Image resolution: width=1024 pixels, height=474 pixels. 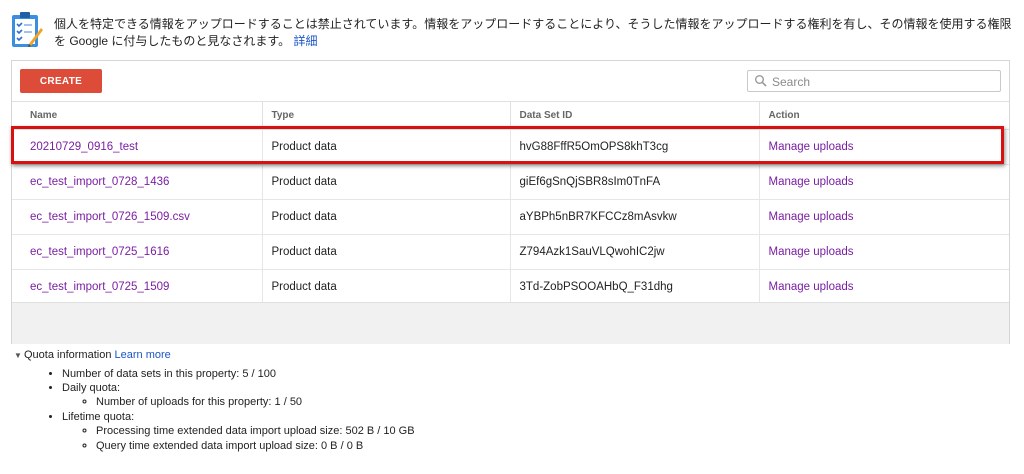 What do you see at coordinates (67, 355) in the screenshot?
I see `quota-title: Quota information` at bounding box center [67, 355].